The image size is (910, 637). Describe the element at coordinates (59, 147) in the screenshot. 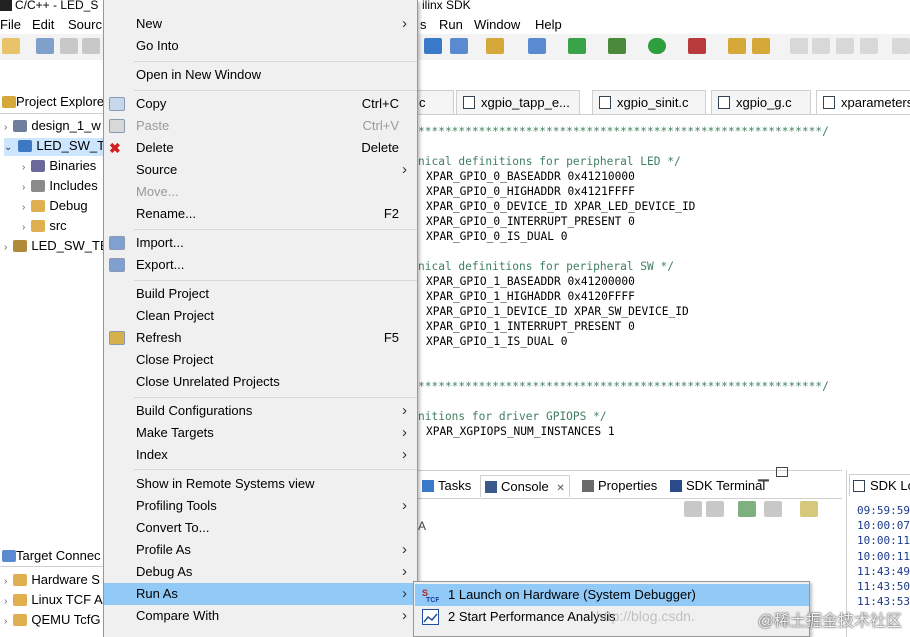

I see `tree-item-led-sw-selected: ⌄ LED_SW_TE` at that location.